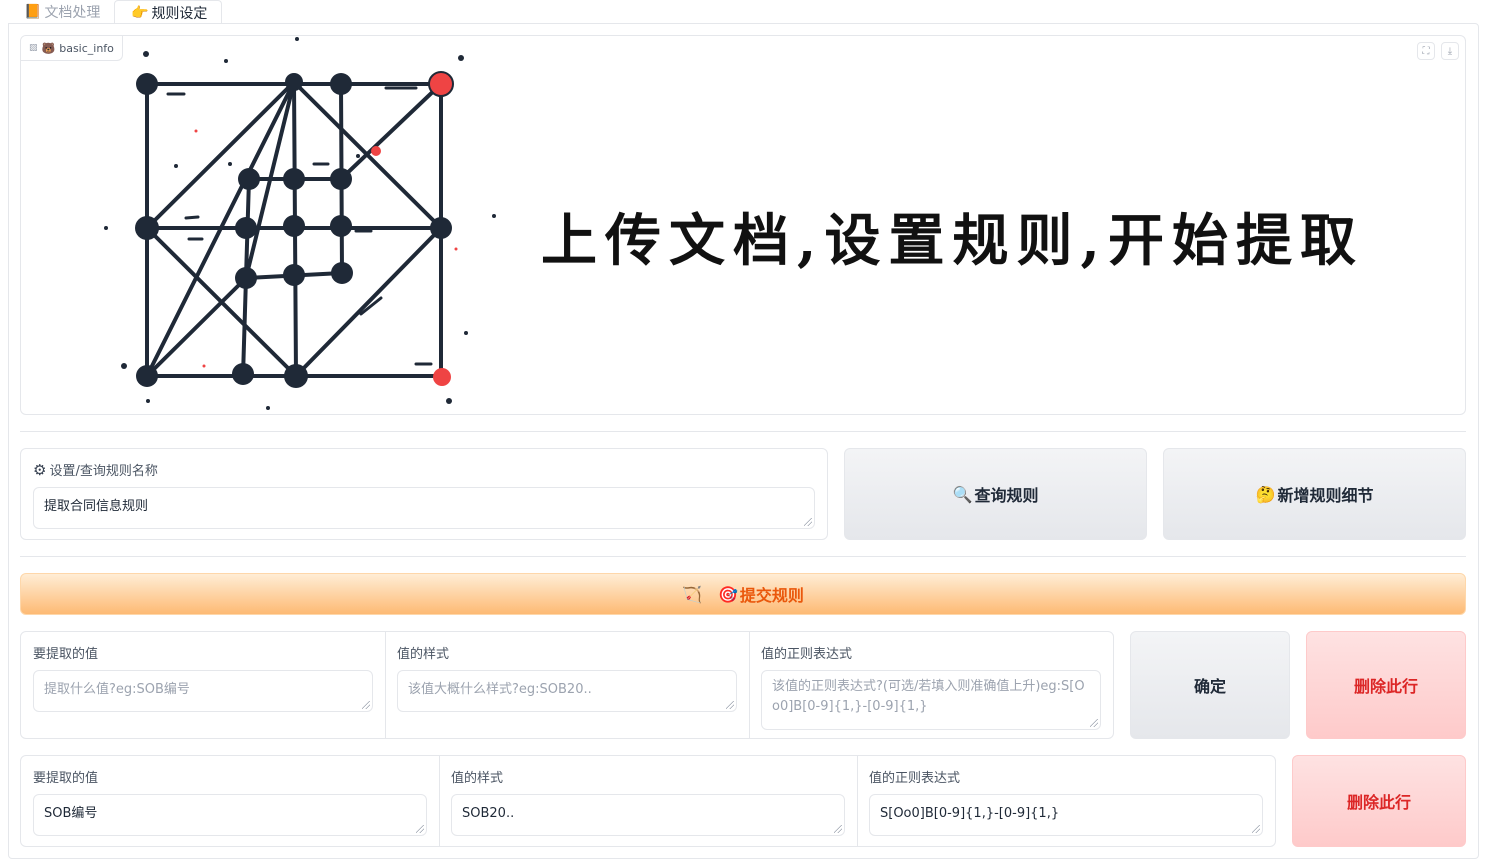 The width and height of the screenshot is (1494, 866). What do you see at coordinates (1325, 495) in the screenshot?
I see `add-rule-detail-label: 新增规则细节` at bounding box center [1325, 495].